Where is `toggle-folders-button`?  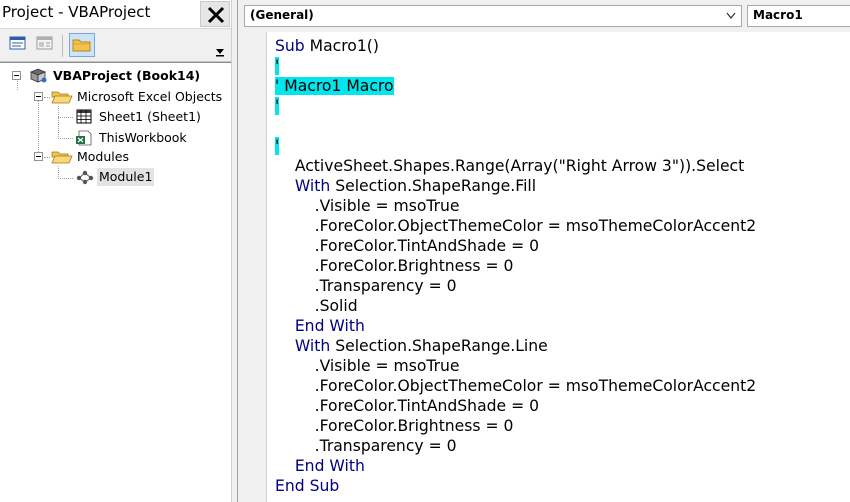
toggle-folders-button is located at coordinates (82, 45).